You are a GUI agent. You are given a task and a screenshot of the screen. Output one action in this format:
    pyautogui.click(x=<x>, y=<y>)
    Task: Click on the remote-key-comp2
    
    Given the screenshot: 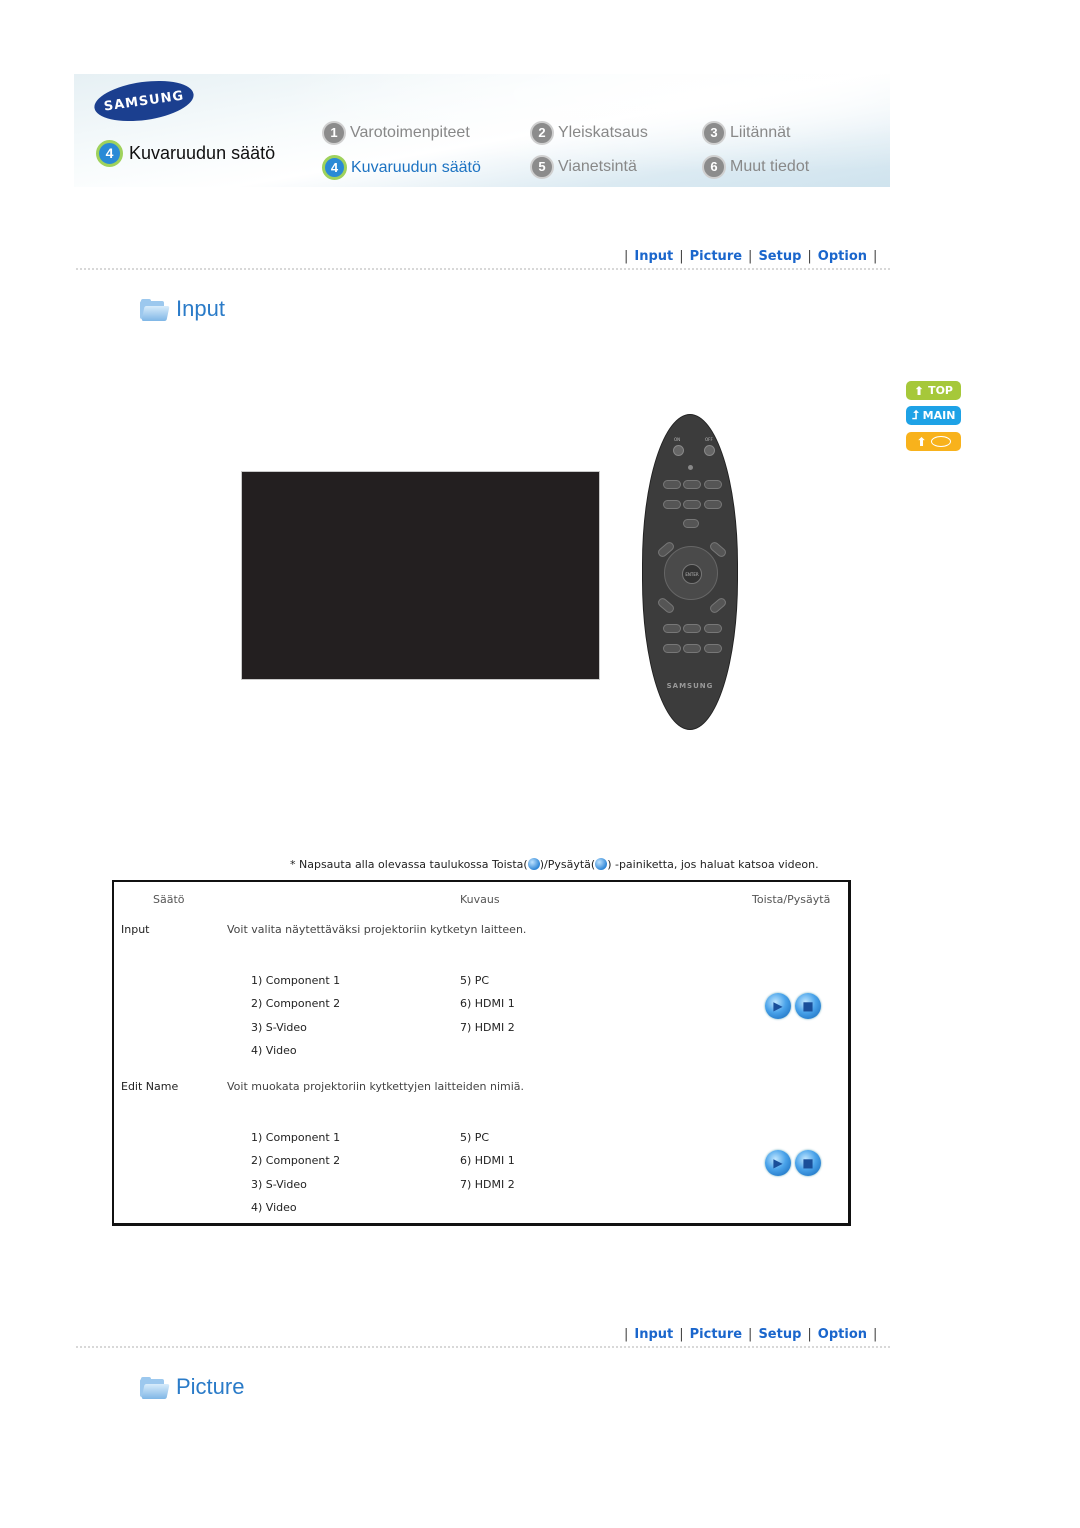 What is the action you would take?
    pyautogui.click(x=692, y=484)
    